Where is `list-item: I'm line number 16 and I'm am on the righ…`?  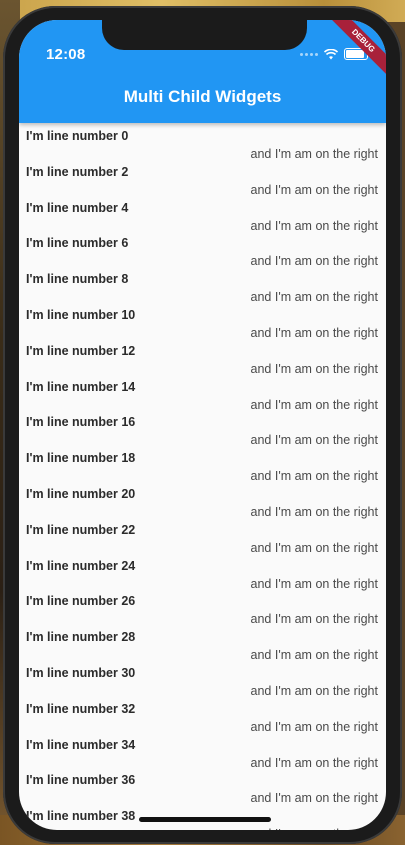 list-item: I'm line number 16 and I'm am on the righ… is located at coordinates (202, 428).